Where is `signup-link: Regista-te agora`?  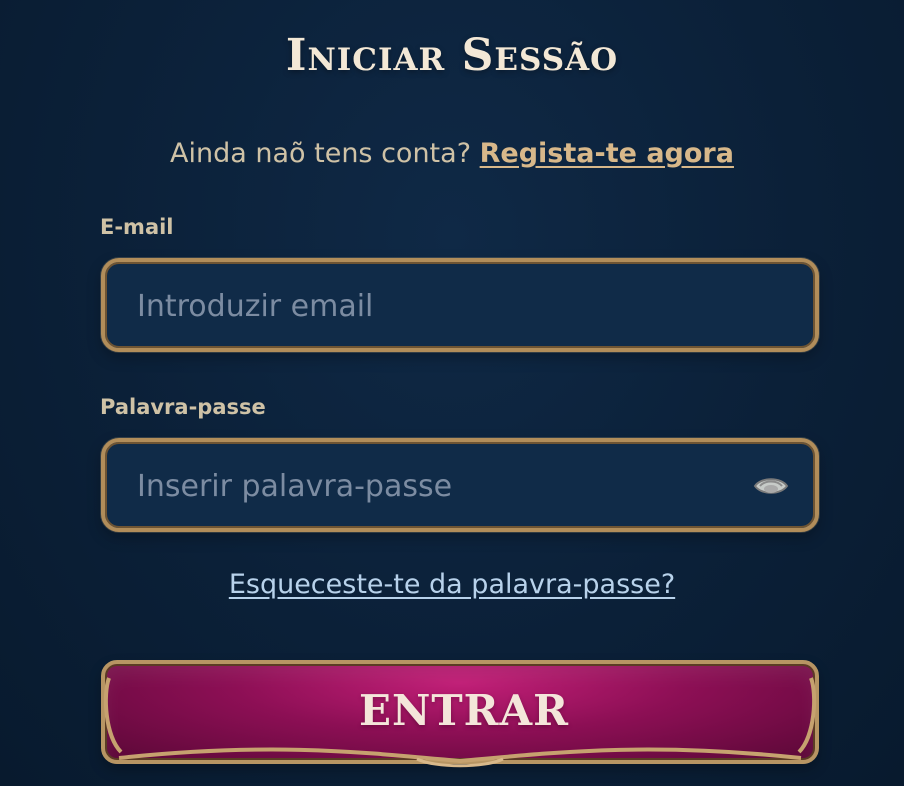 signup-link: Regista-te agora is located at coordinates (607, 153).